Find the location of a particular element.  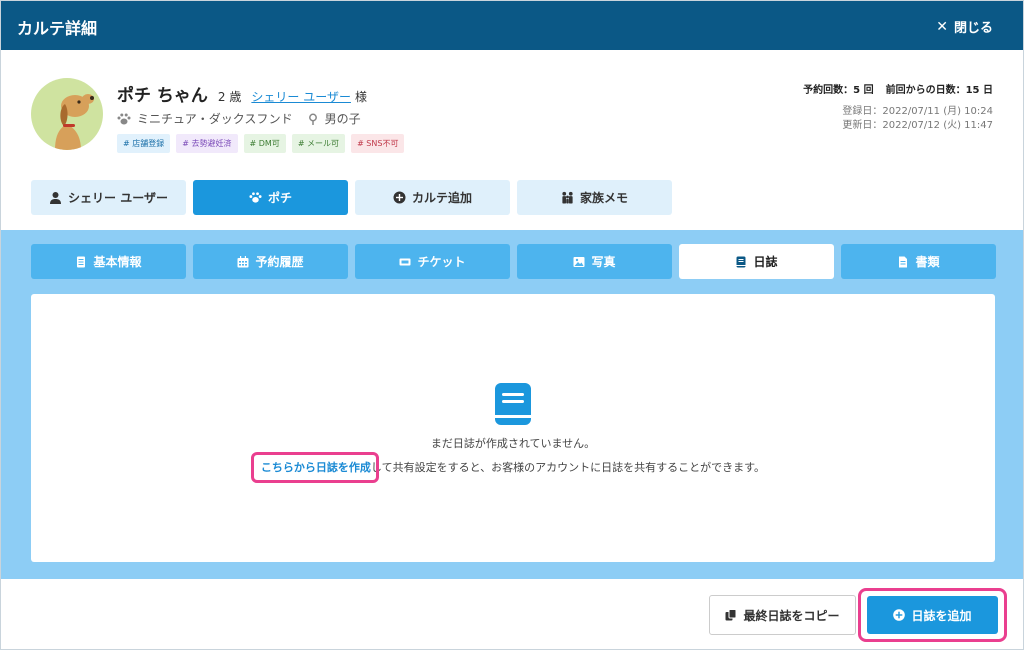

tag: # 店舗登録 is located at coordinates (144, 143).